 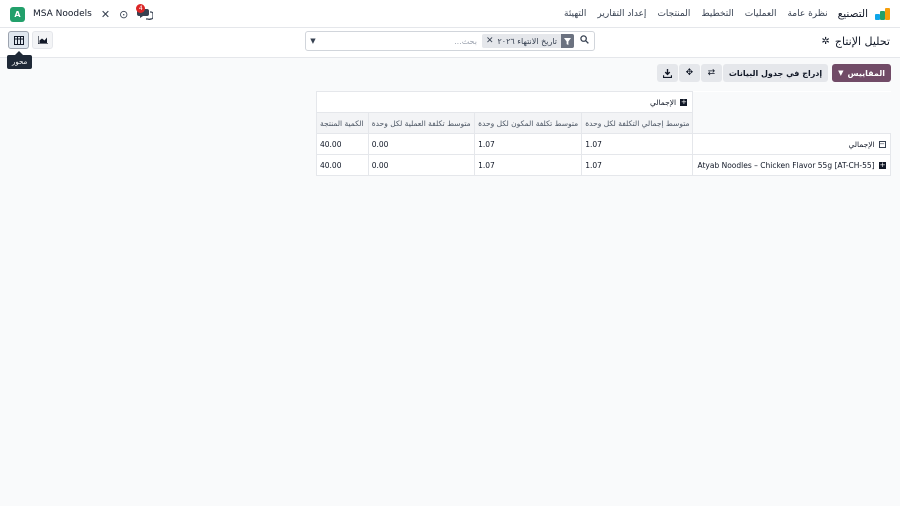 I want to click on pivot-icon, so click(x=18, y=40).